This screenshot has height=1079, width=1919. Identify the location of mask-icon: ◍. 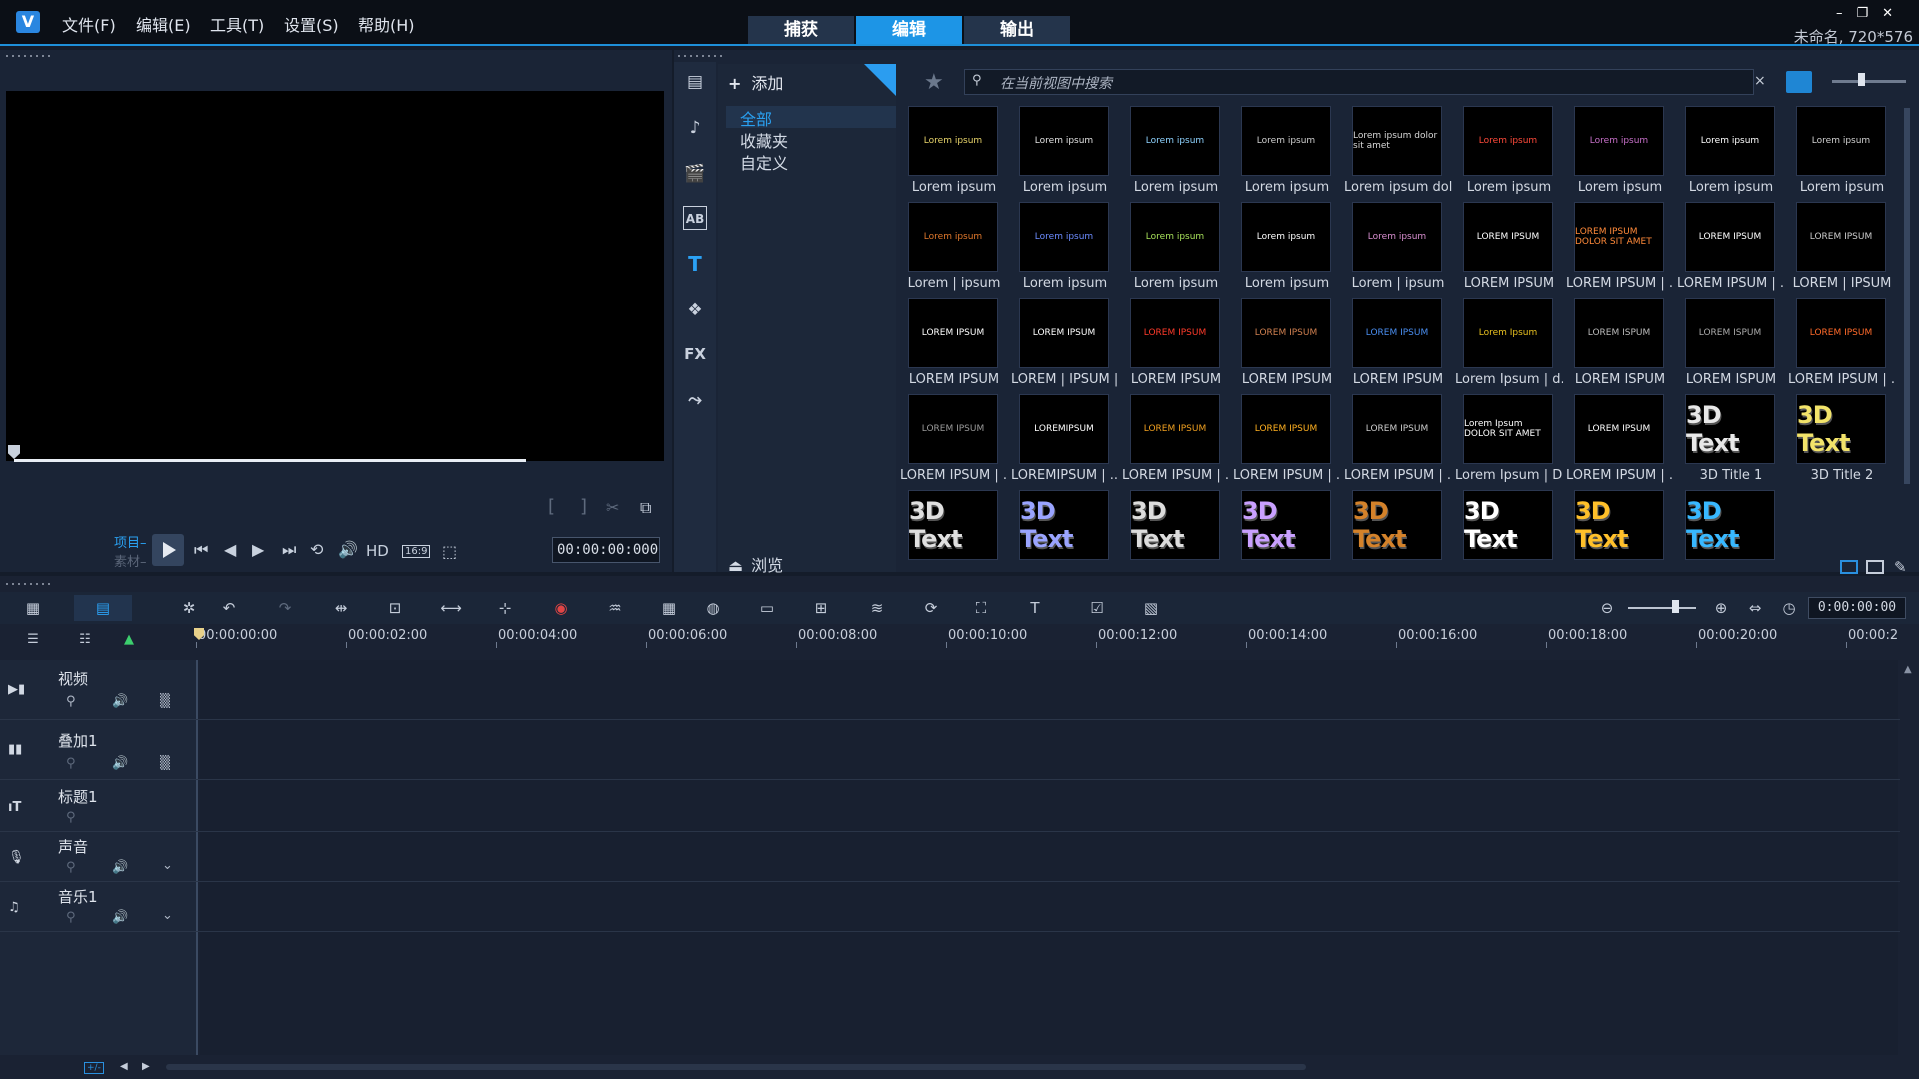
(713, 608).